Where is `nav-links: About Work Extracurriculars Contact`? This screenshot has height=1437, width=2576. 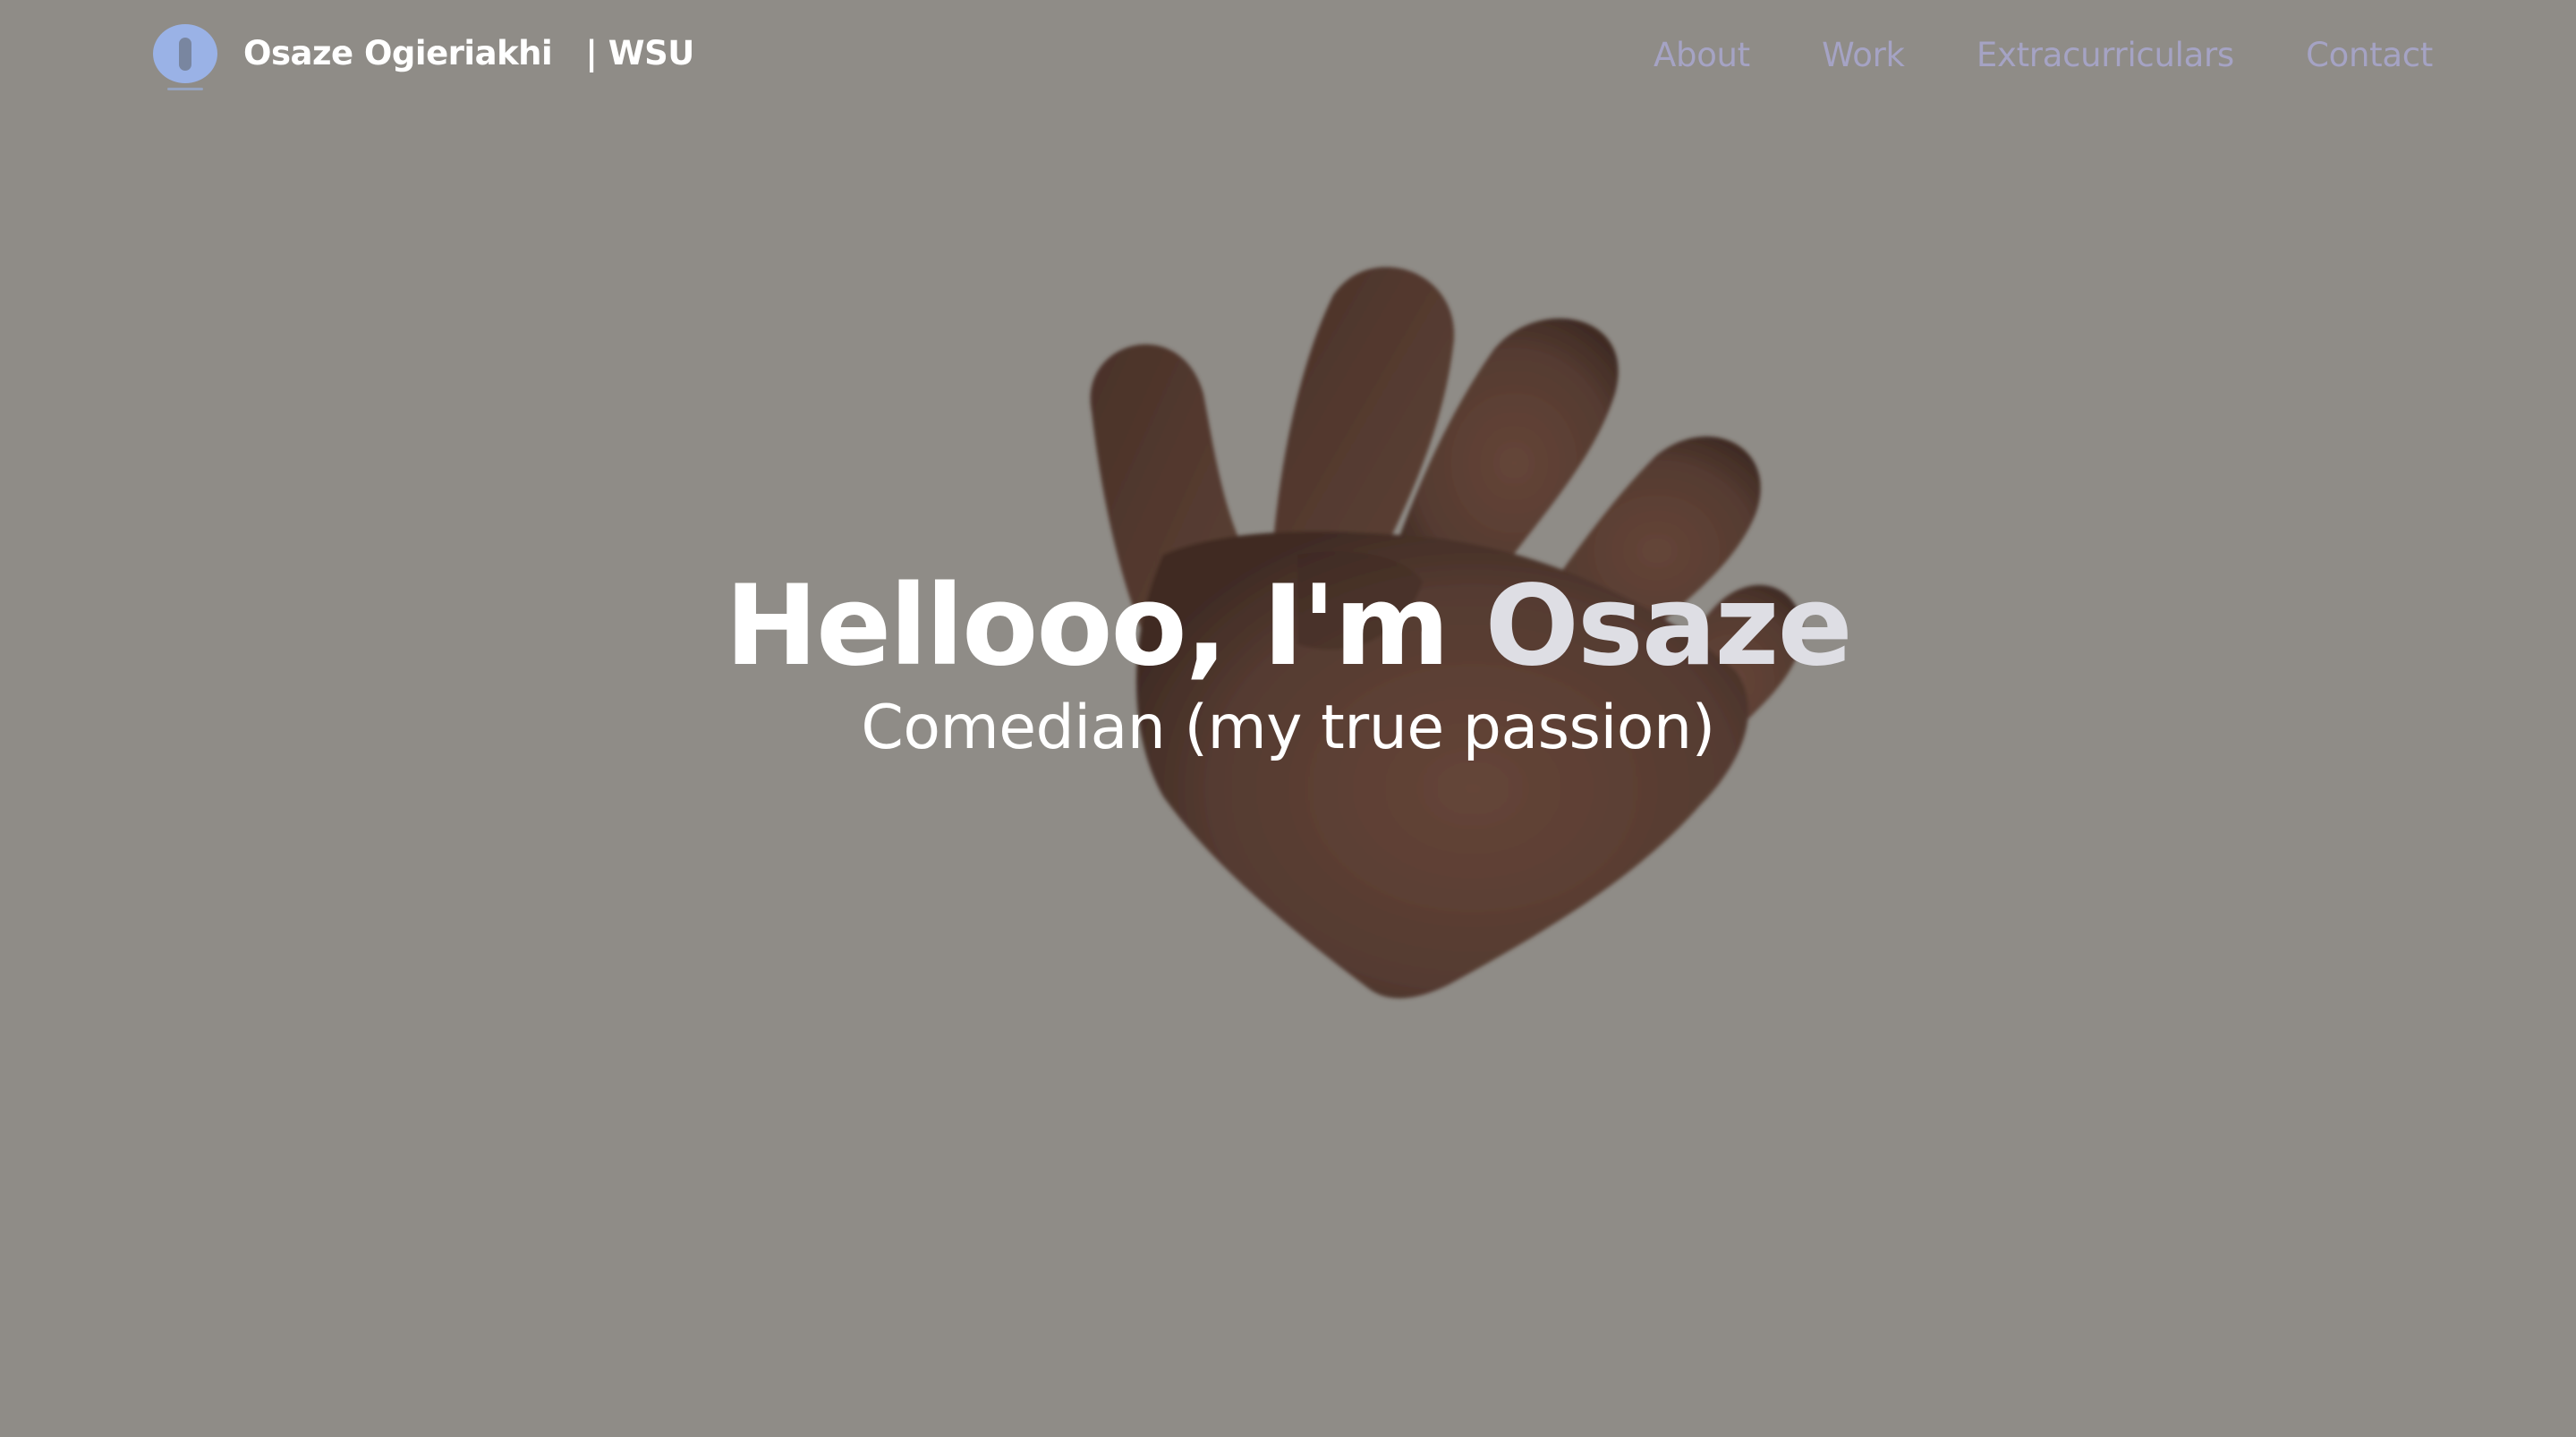 nav-links: About Work Extracurriculars Contact is located at coordinates (2043, 55).